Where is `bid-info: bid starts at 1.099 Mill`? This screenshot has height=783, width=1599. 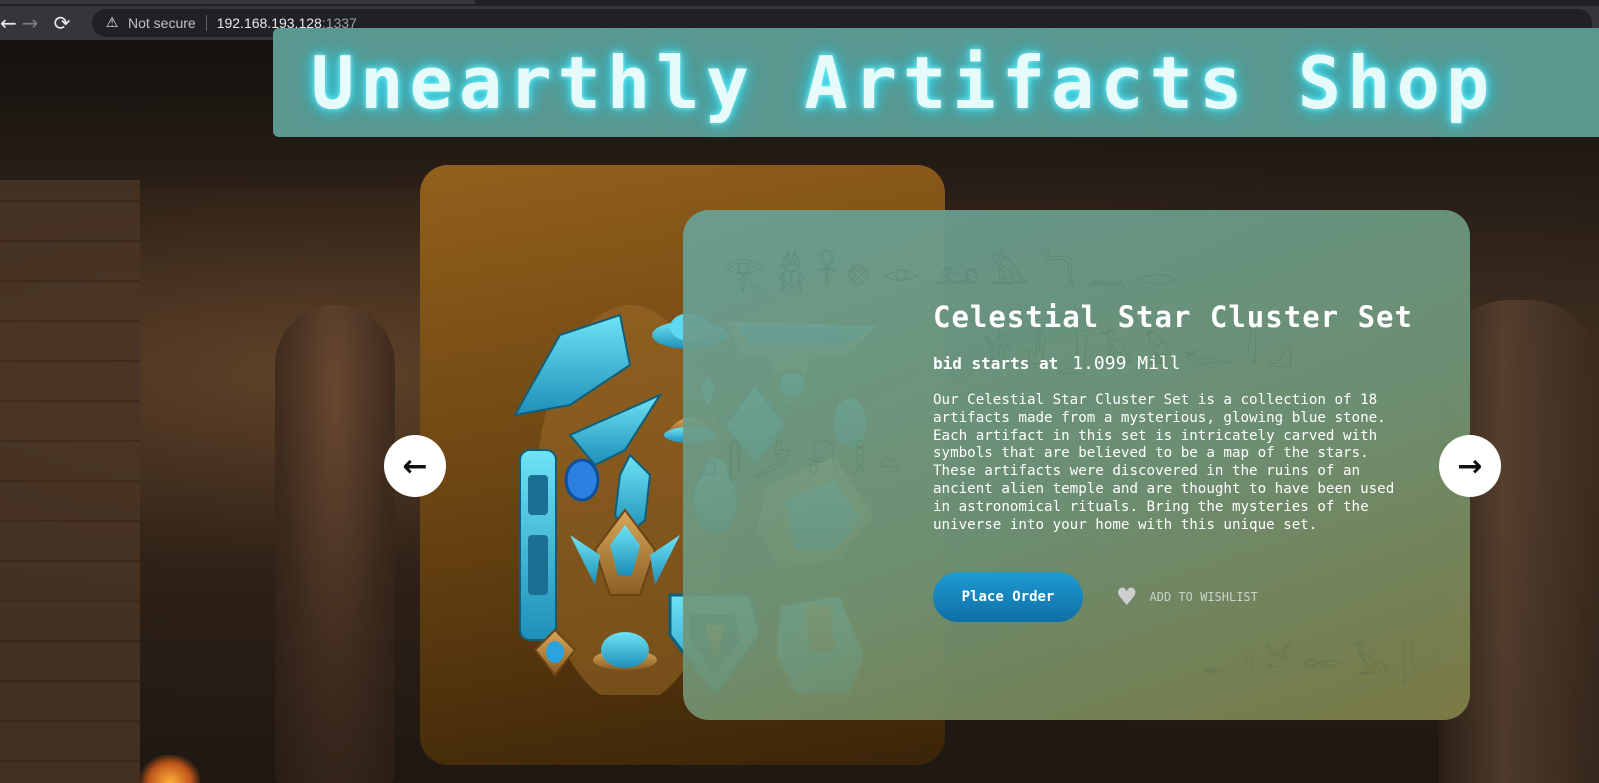
bid-info: bid starts at 1.099 Mill is located at coordinates (1057, 363).